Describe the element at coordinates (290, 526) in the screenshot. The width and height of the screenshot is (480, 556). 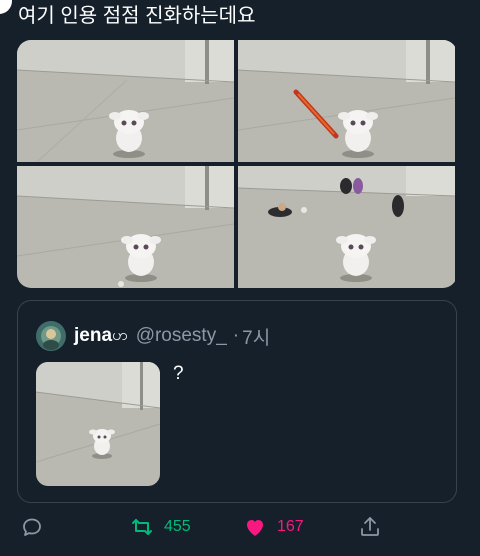
I see `like-count: 167` at that location.